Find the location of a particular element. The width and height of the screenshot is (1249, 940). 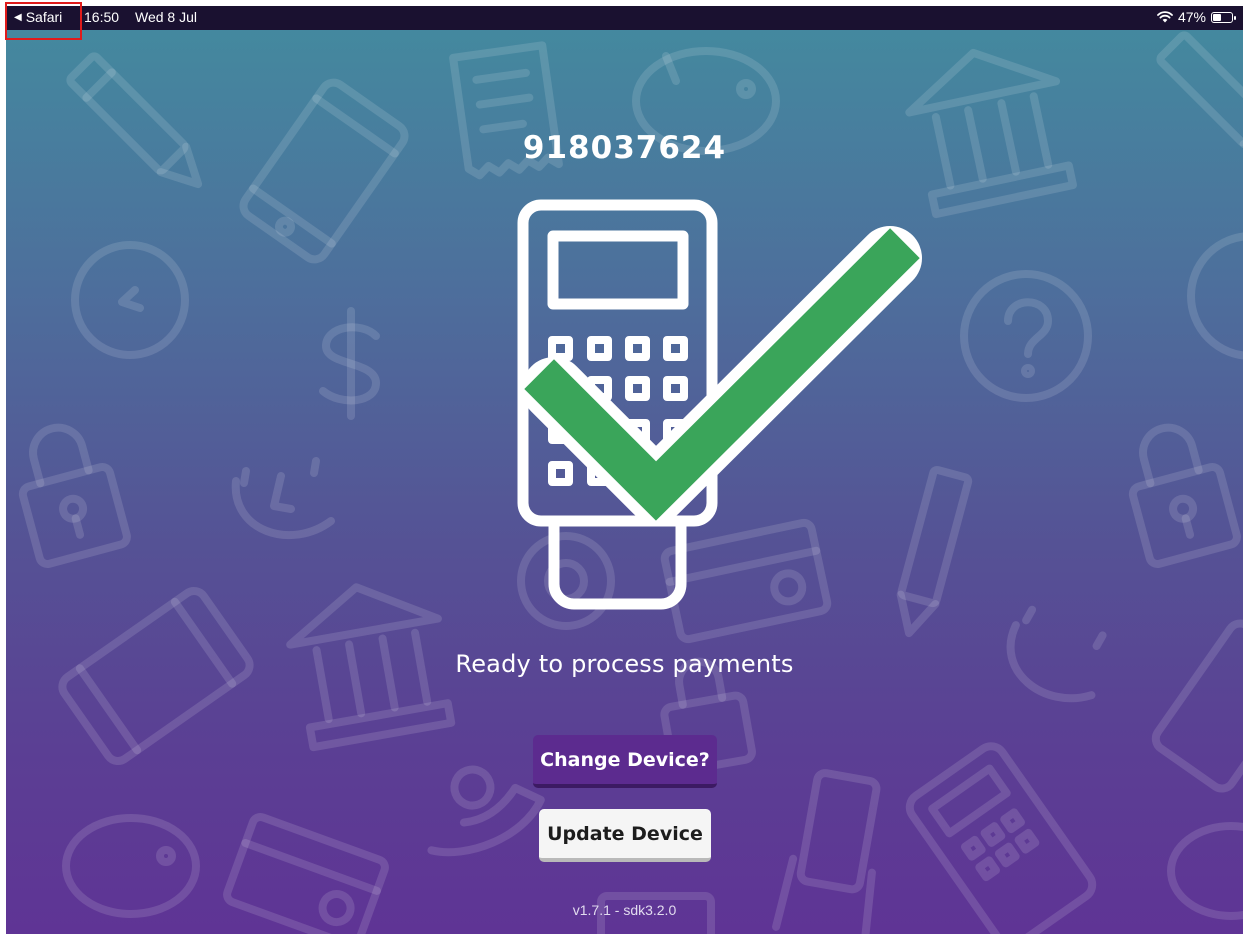

update-device-button: Update Device is located at coordinates (625, 835).